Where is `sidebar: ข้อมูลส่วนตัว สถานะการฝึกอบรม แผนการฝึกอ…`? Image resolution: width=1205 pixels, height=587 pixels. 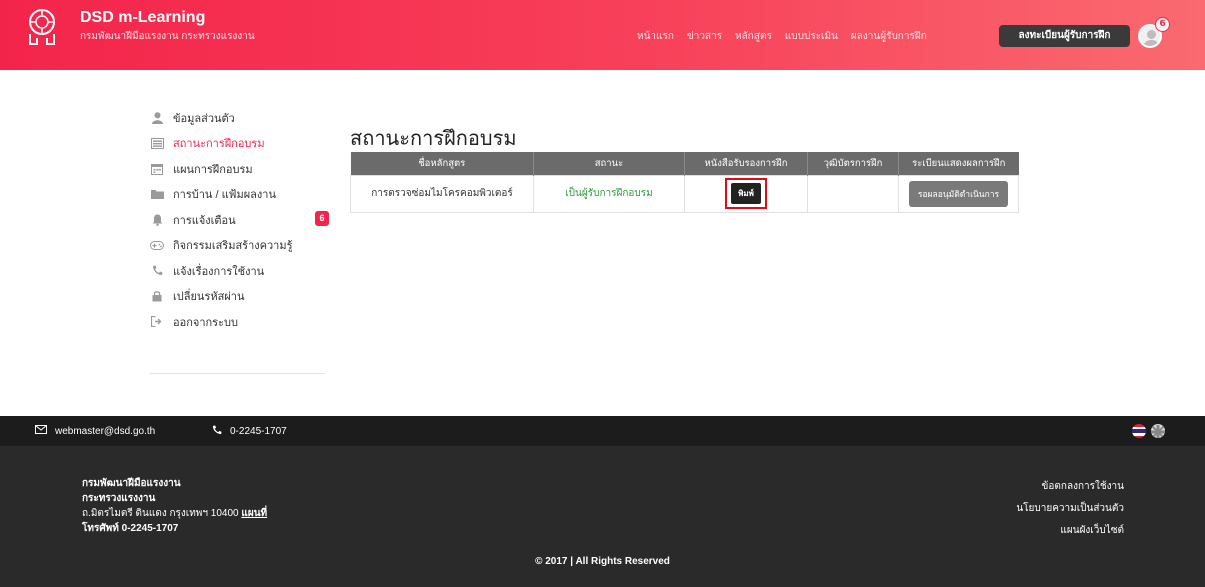 sidebar: ข้อมูลส่วนตัว สถานะการฝึกอบรม แผนการฝึกอ… is located at coordinates (239, 220).